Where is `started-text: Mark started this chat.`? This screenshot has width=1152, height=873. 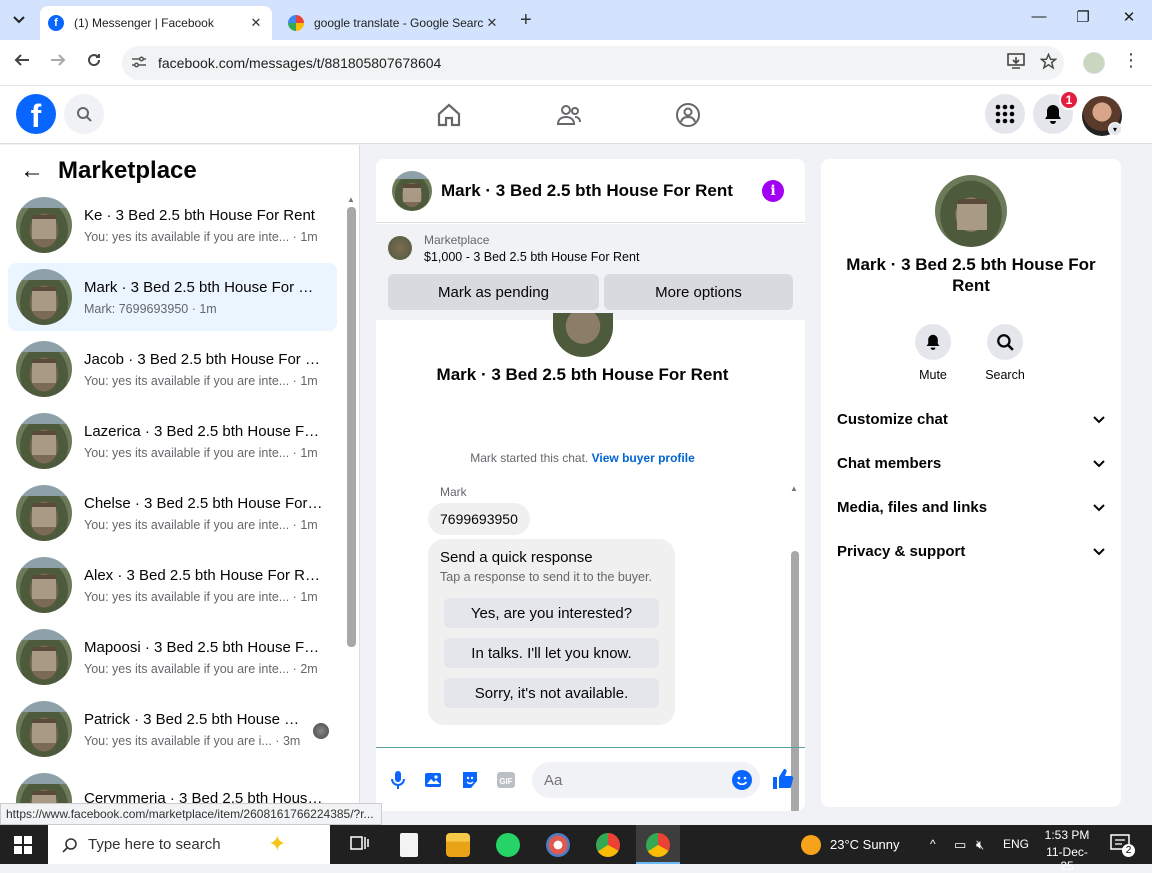 started-text: Mark started this chat. is located at coordinates (529, 458).